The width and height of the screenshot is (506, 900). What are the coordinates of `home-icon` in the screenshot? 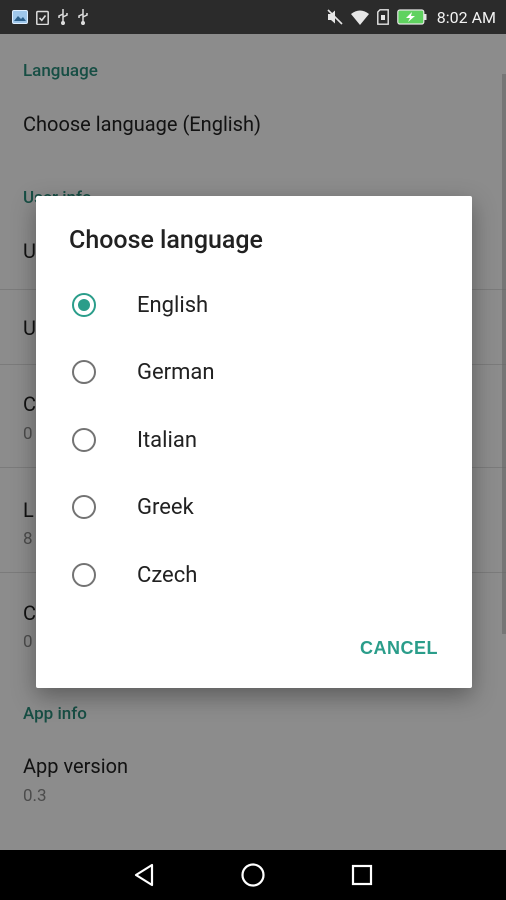 It's located at (253, 875).